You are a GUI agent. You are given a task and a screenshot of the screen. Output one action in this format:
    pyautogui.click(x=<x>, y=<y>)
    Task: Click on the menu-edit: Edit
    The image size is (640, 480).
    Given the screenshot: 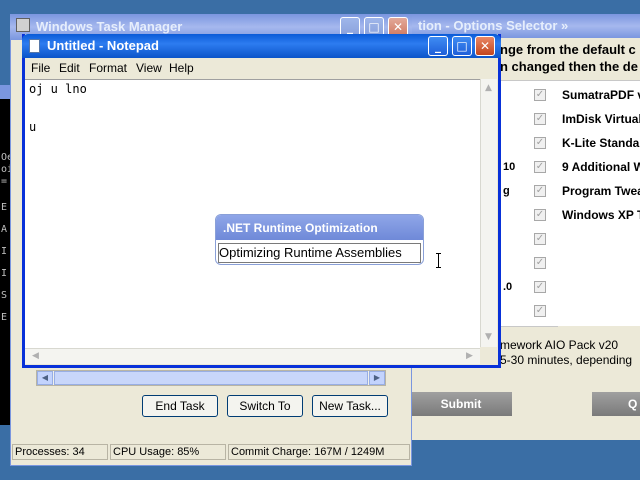 What is the action you would take?
    pyautogui.click(x=69, y=68)
    